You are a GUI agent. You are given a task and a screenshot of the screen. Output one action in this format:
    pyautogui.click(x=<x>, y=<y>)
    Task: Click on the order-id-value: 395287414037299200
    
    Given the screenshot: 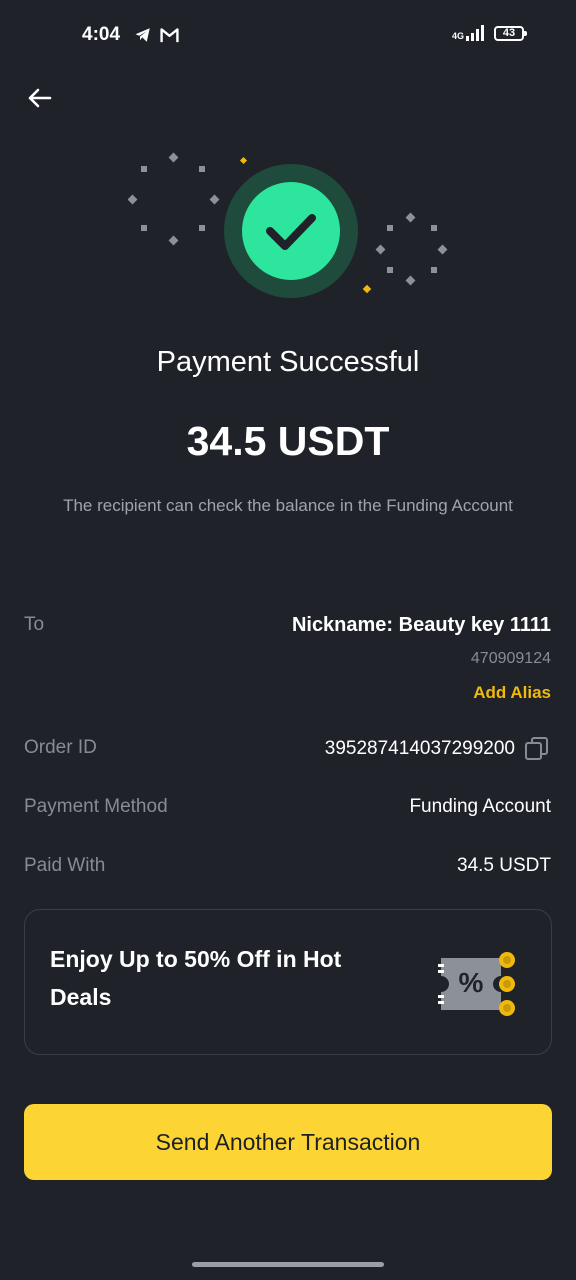 What is the action you would take?
    pyautogui.click(x=419, y=748)
    